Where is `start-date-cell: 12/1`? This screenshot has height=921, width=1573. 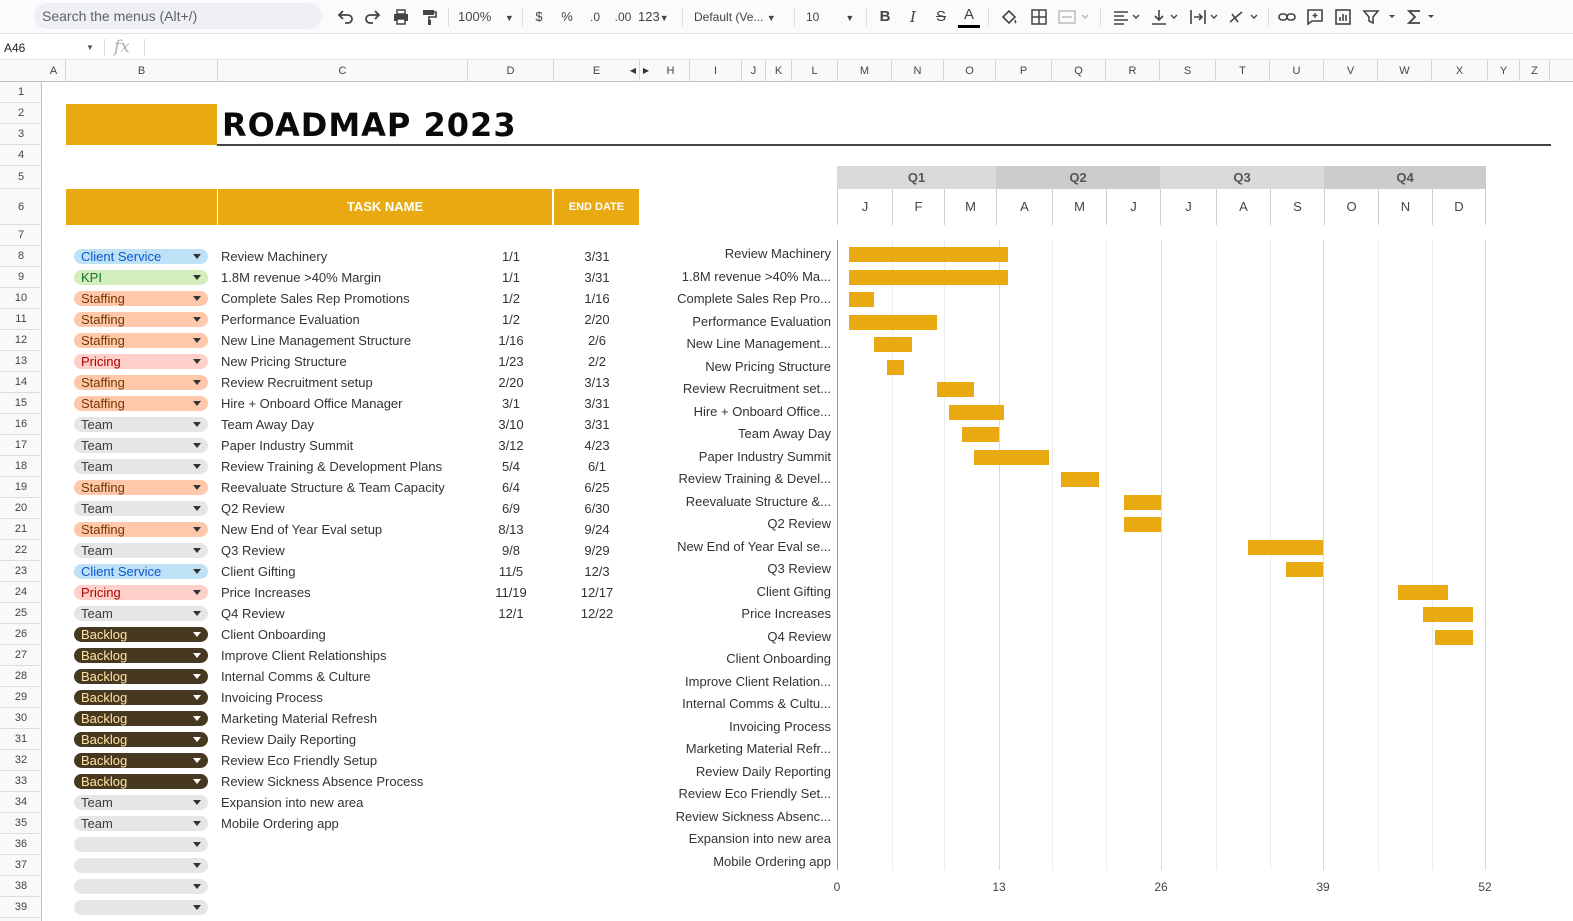 start-date-cell: 12/1 is located at coordinates (511, 613).